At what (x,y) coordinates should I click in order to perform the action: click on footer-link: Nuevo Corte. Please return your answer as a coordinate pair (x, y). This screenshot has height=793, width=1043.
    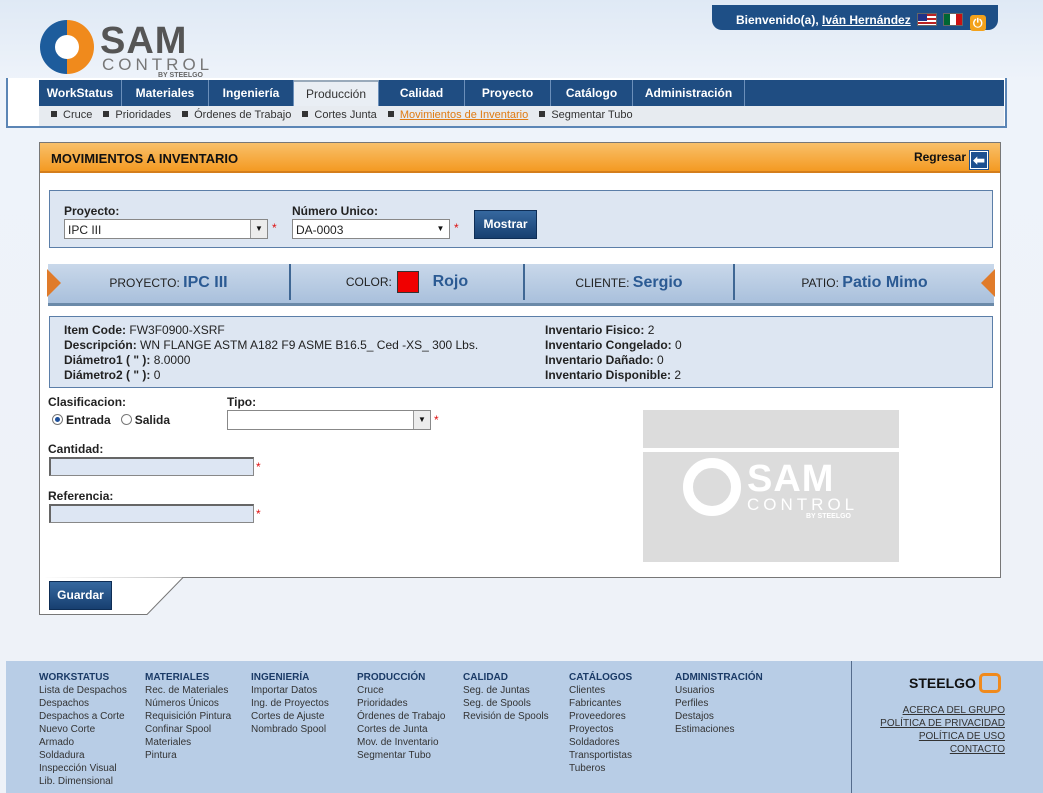
    Looking at the image, I should click on (83, 729).